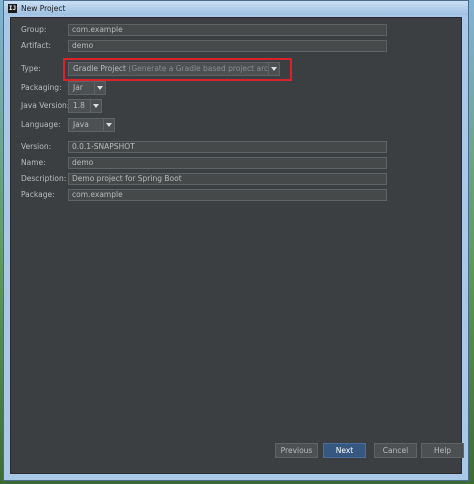 The width and height of the screenshot is (474, 484). Describe the element at coordinates (38, 194) in the screenshot. I see `package-label: Package:` at that location.